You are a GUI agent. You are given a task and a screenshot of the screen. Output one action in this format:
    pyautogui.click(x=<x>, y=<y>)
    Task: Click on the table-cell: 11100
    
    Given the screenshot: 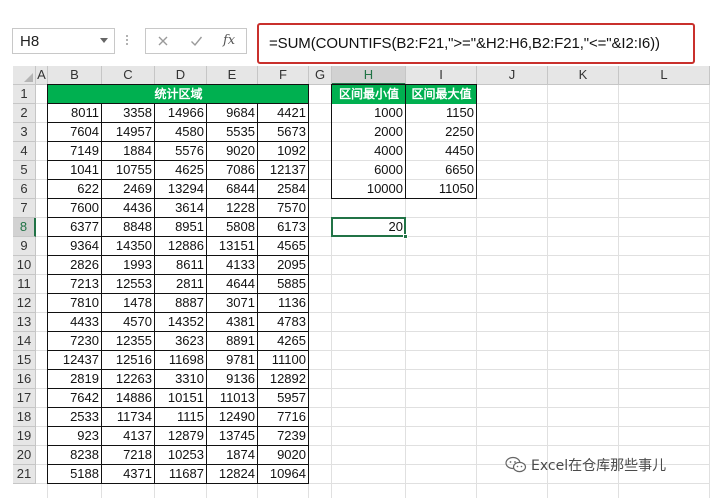 What is the action you would take?
    pyautogui.click(x=283, y=360)
    